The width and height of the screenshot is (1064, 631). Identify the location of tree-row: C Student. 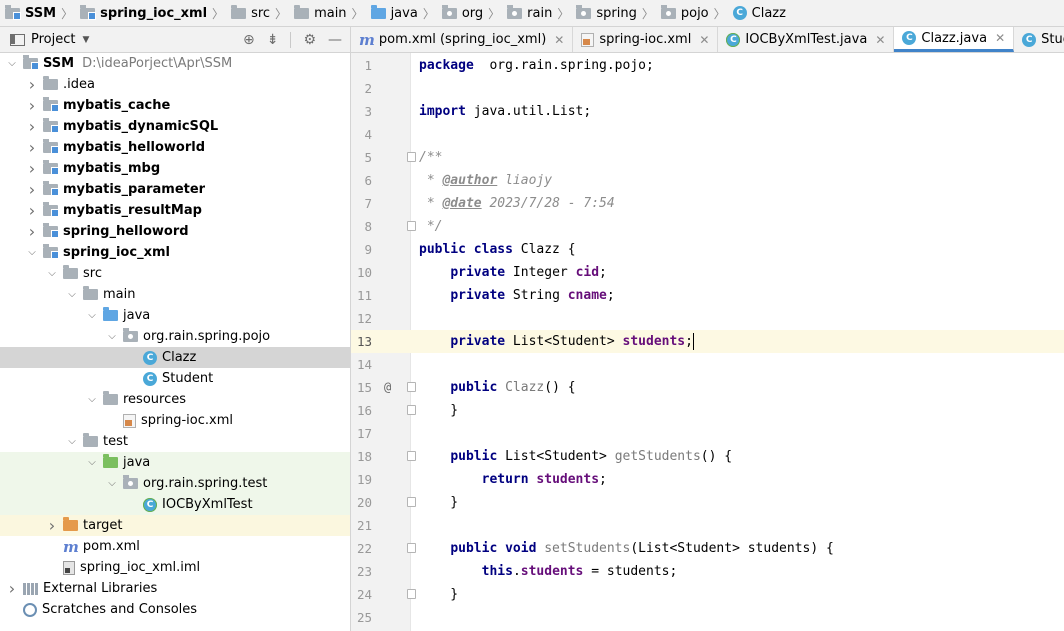
(175, 378).